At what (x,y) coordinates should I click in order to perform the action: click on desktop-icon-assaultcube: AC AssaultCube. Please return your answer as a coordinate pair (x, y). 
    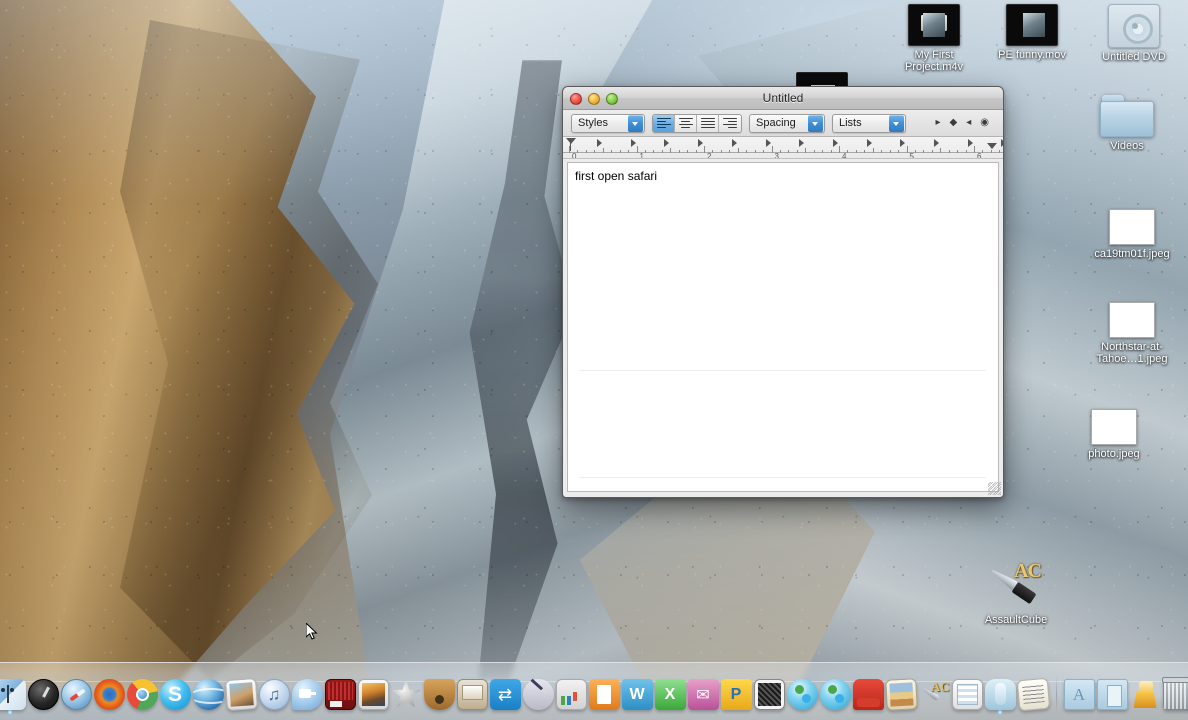
    Looking at the image, I should click on (1016, 593).